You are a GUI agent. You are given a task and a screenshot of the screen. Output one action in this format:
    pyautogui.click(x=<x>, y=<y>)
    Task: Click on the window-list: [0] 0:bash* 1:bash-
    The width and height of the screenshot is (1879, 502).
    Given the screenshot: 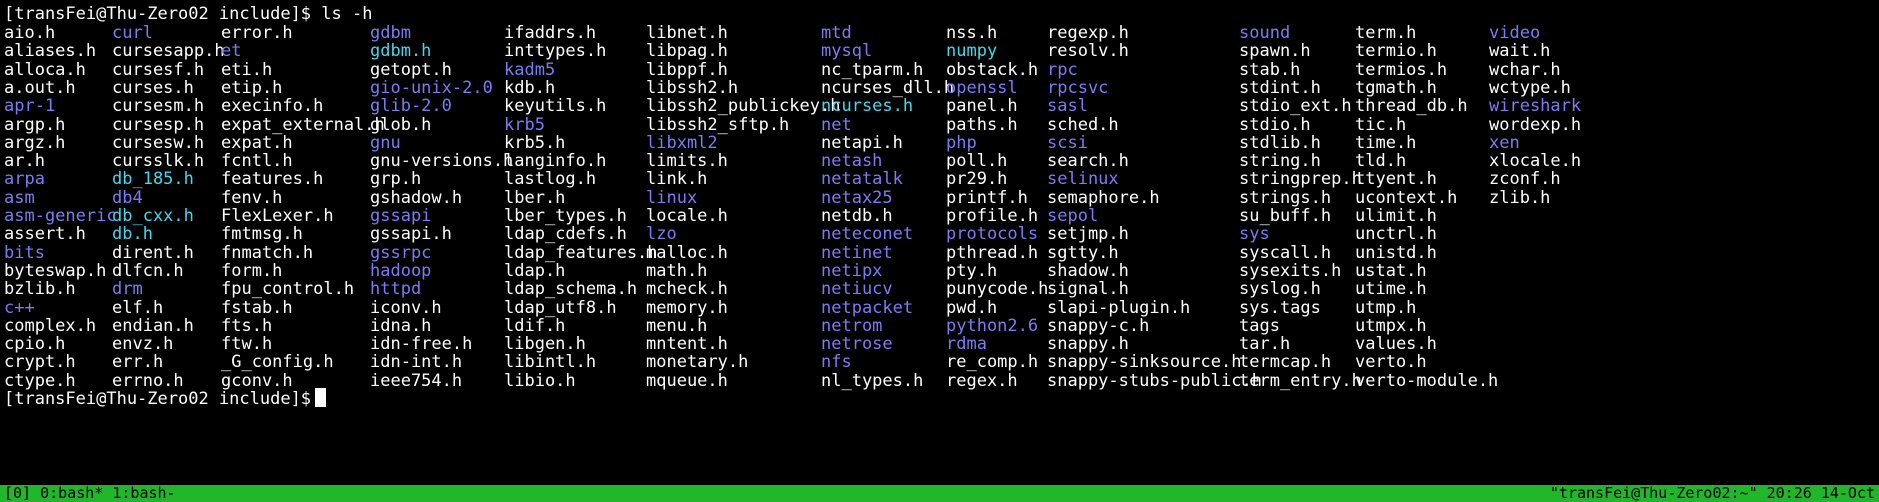 What is the action you would take?
    pyautogui.click(x=90, y=493)
    